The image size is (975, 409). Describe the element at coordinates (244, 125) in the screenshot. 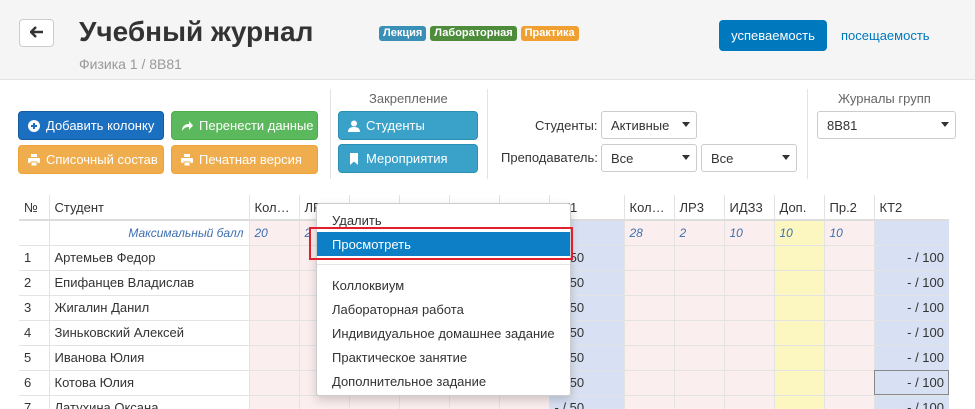

I see `transfer-data-button: Перенести данные` at that location.